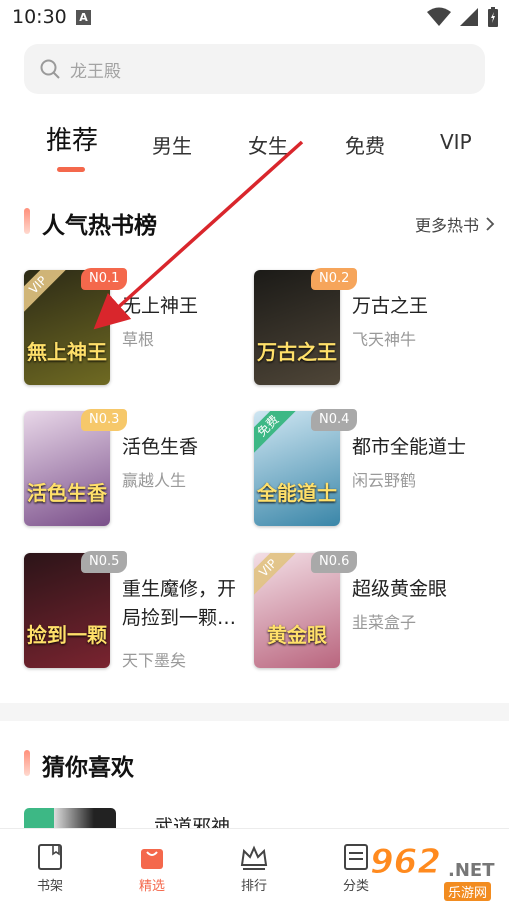 The width and height of the screenshot is (509, 906). What do you see at coordinates (139, 328) in the screenshot?
I see `book-card: 無上神王 VIP N0.1 无上神王草根` at bounding box center [139, 328].